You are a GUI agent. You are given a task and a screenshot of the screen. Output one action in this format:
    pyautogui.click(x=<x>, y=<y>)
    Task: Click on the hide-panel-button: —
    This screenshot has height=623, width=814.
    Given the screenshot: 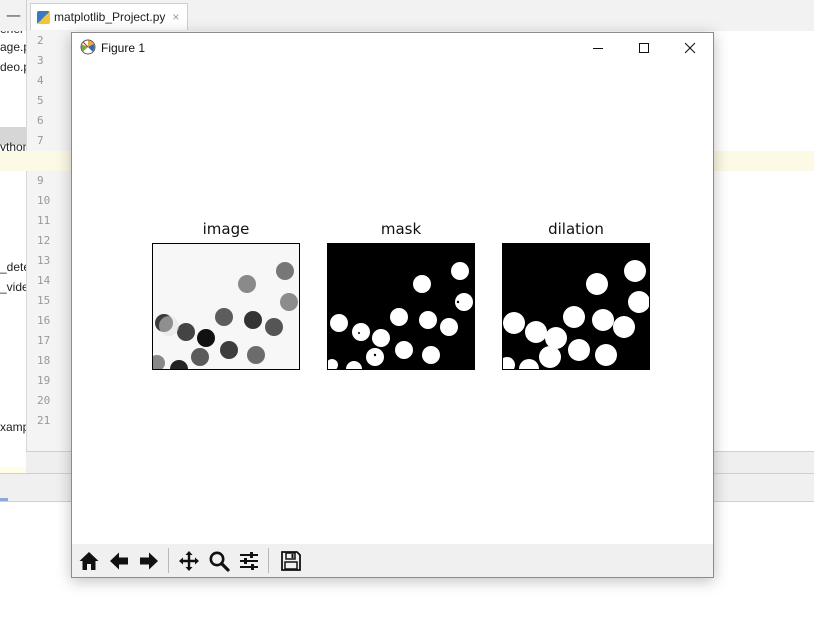 What is the action you would take?
    pyautogui.click(x=13, y=15)
    